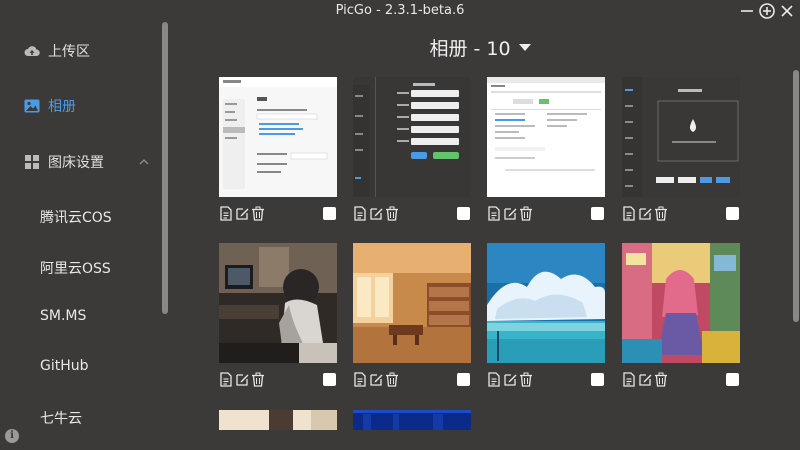 The image size is (800, 450). I want to click on album-title: 相册 - 10, so click(470, 49).